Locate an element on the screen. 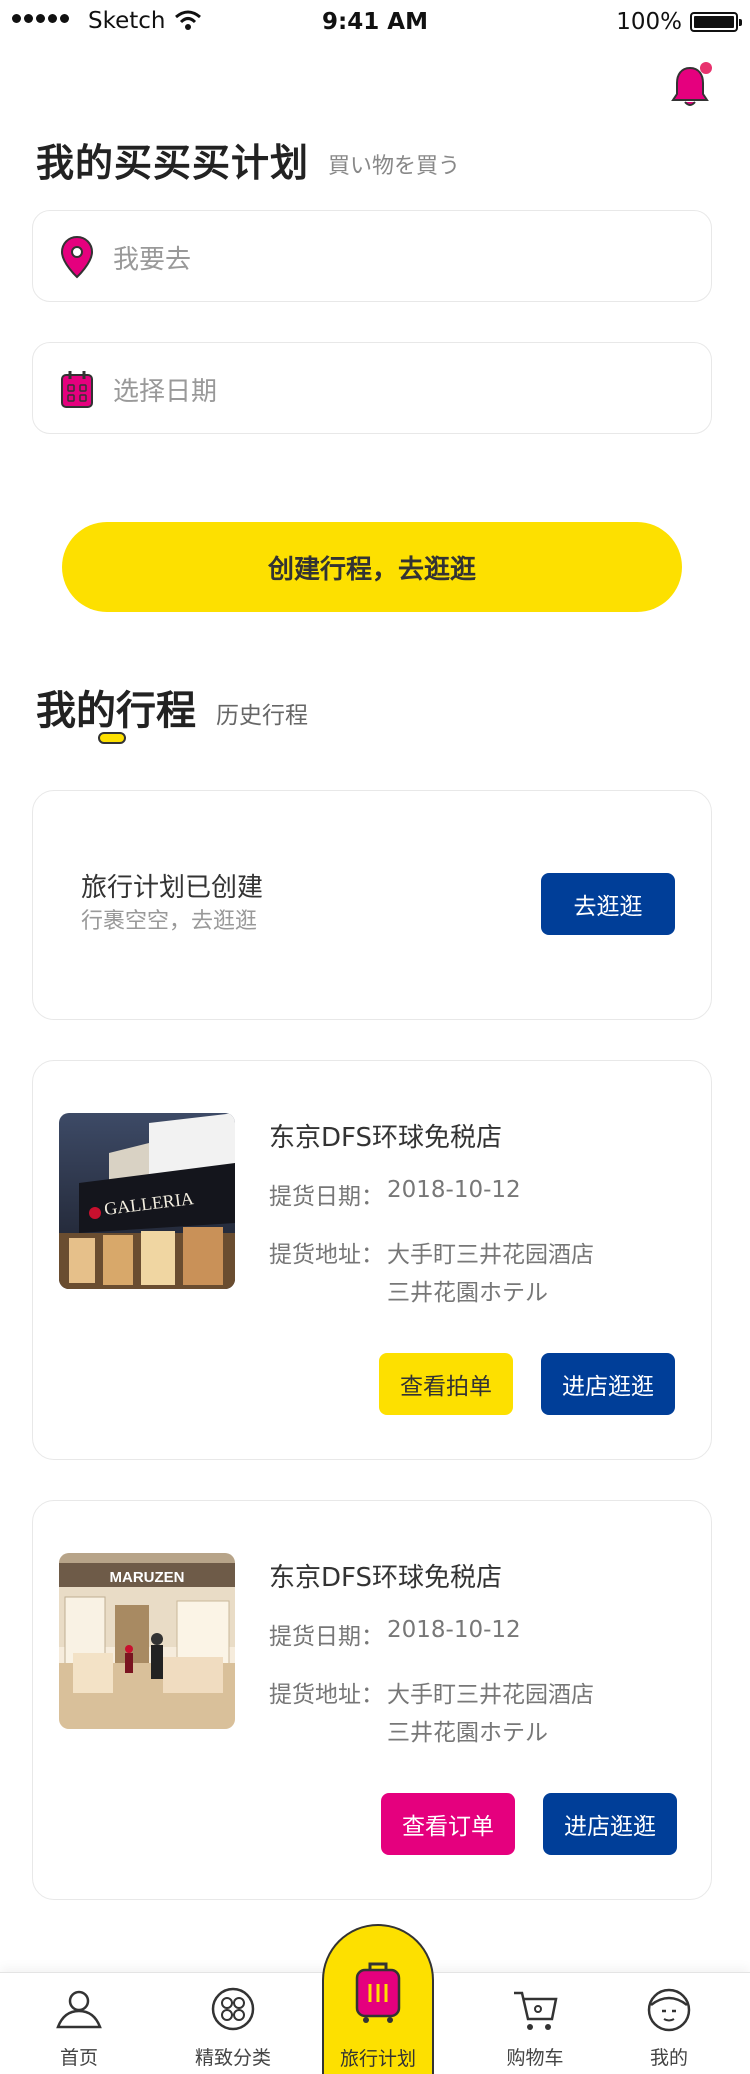 The height and width of the screenshot is (2074, 750). cart-icon is located at coordinates (536, 2010).